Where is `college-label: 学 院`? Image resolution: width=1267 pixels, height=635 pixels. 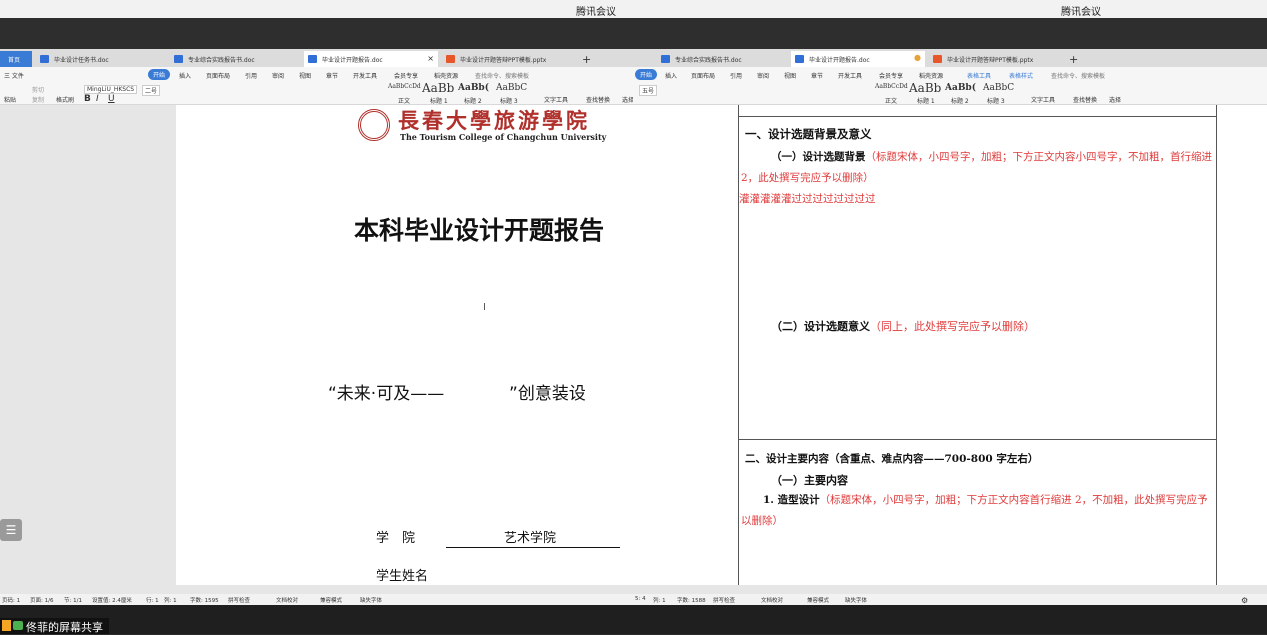 college-label: 学 院 is located at coordinates (396, 538).